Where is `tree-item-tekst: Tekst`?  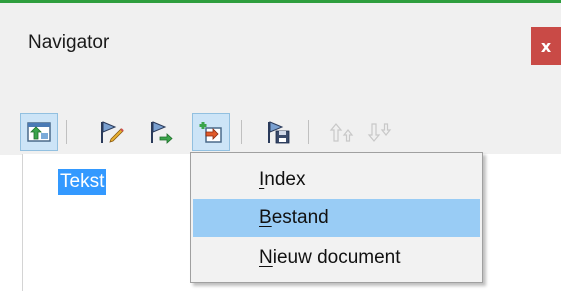
tree-item-tekst: Tekst is located at coordinates (82, 182).